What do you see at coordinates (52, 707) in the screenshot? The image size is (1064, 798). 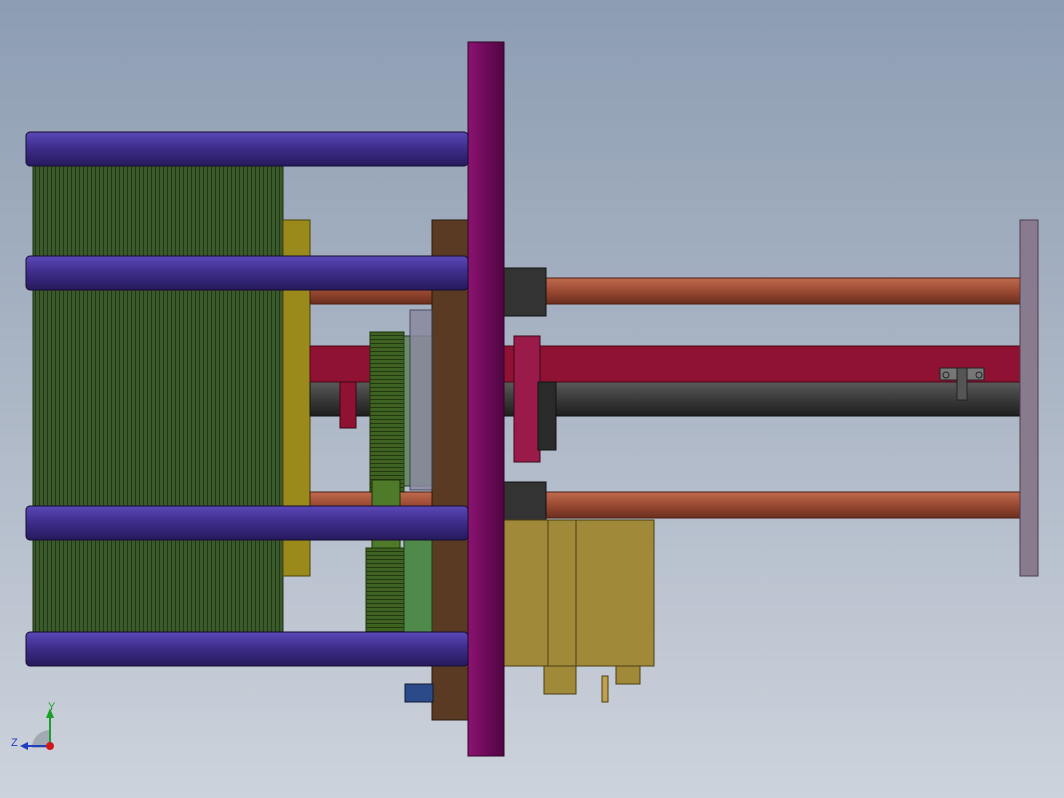 I see `y-axis-label: Y` at bounding box center [52, 707].